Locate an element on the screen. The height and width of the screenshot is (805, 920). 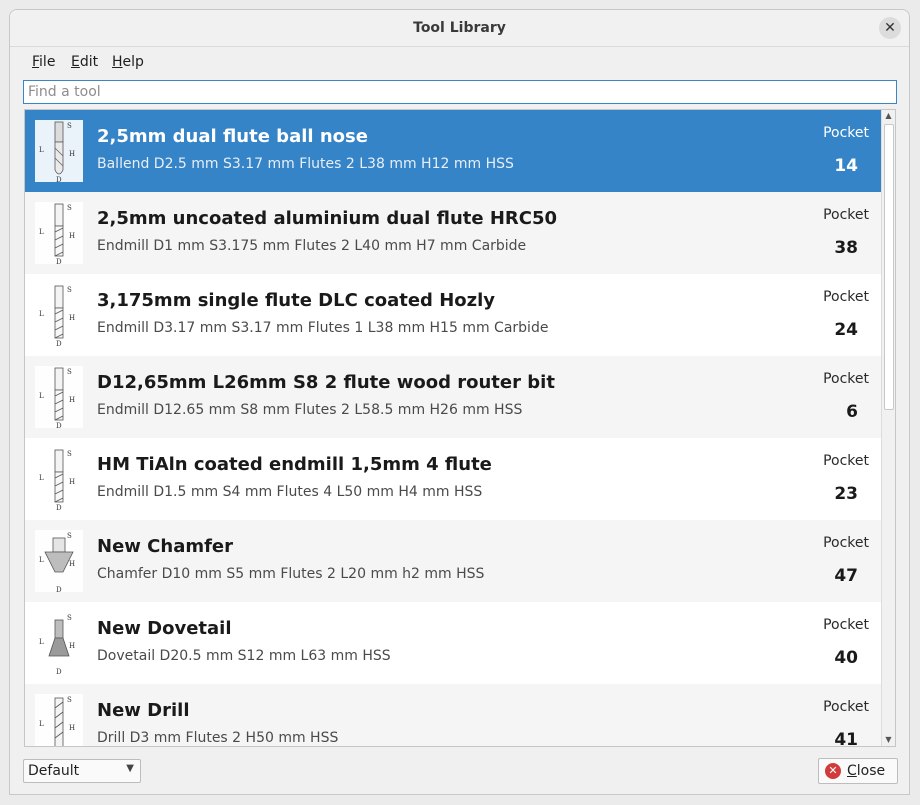
tool-name: HM TiAln coated endmill 1,5mm 4 flute is located at coordinates (294, 464).